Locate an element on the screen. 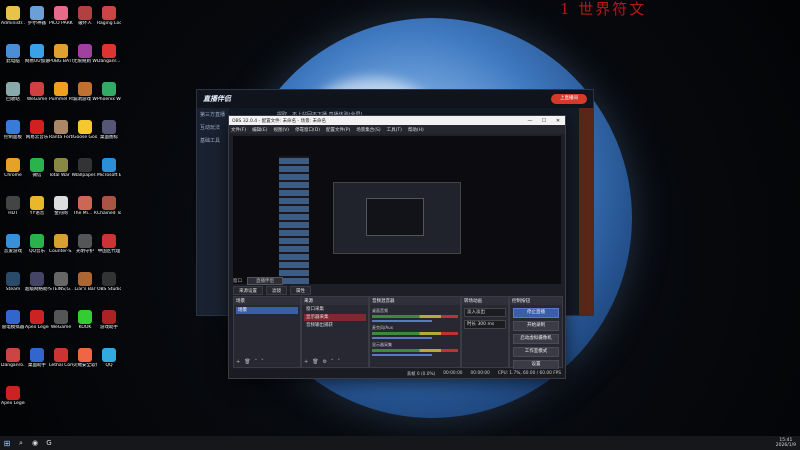 Image resolution: width=800 pixels, height=450 pixels. desktop-icon: OBS Studio is located at coordinates (109, 282).